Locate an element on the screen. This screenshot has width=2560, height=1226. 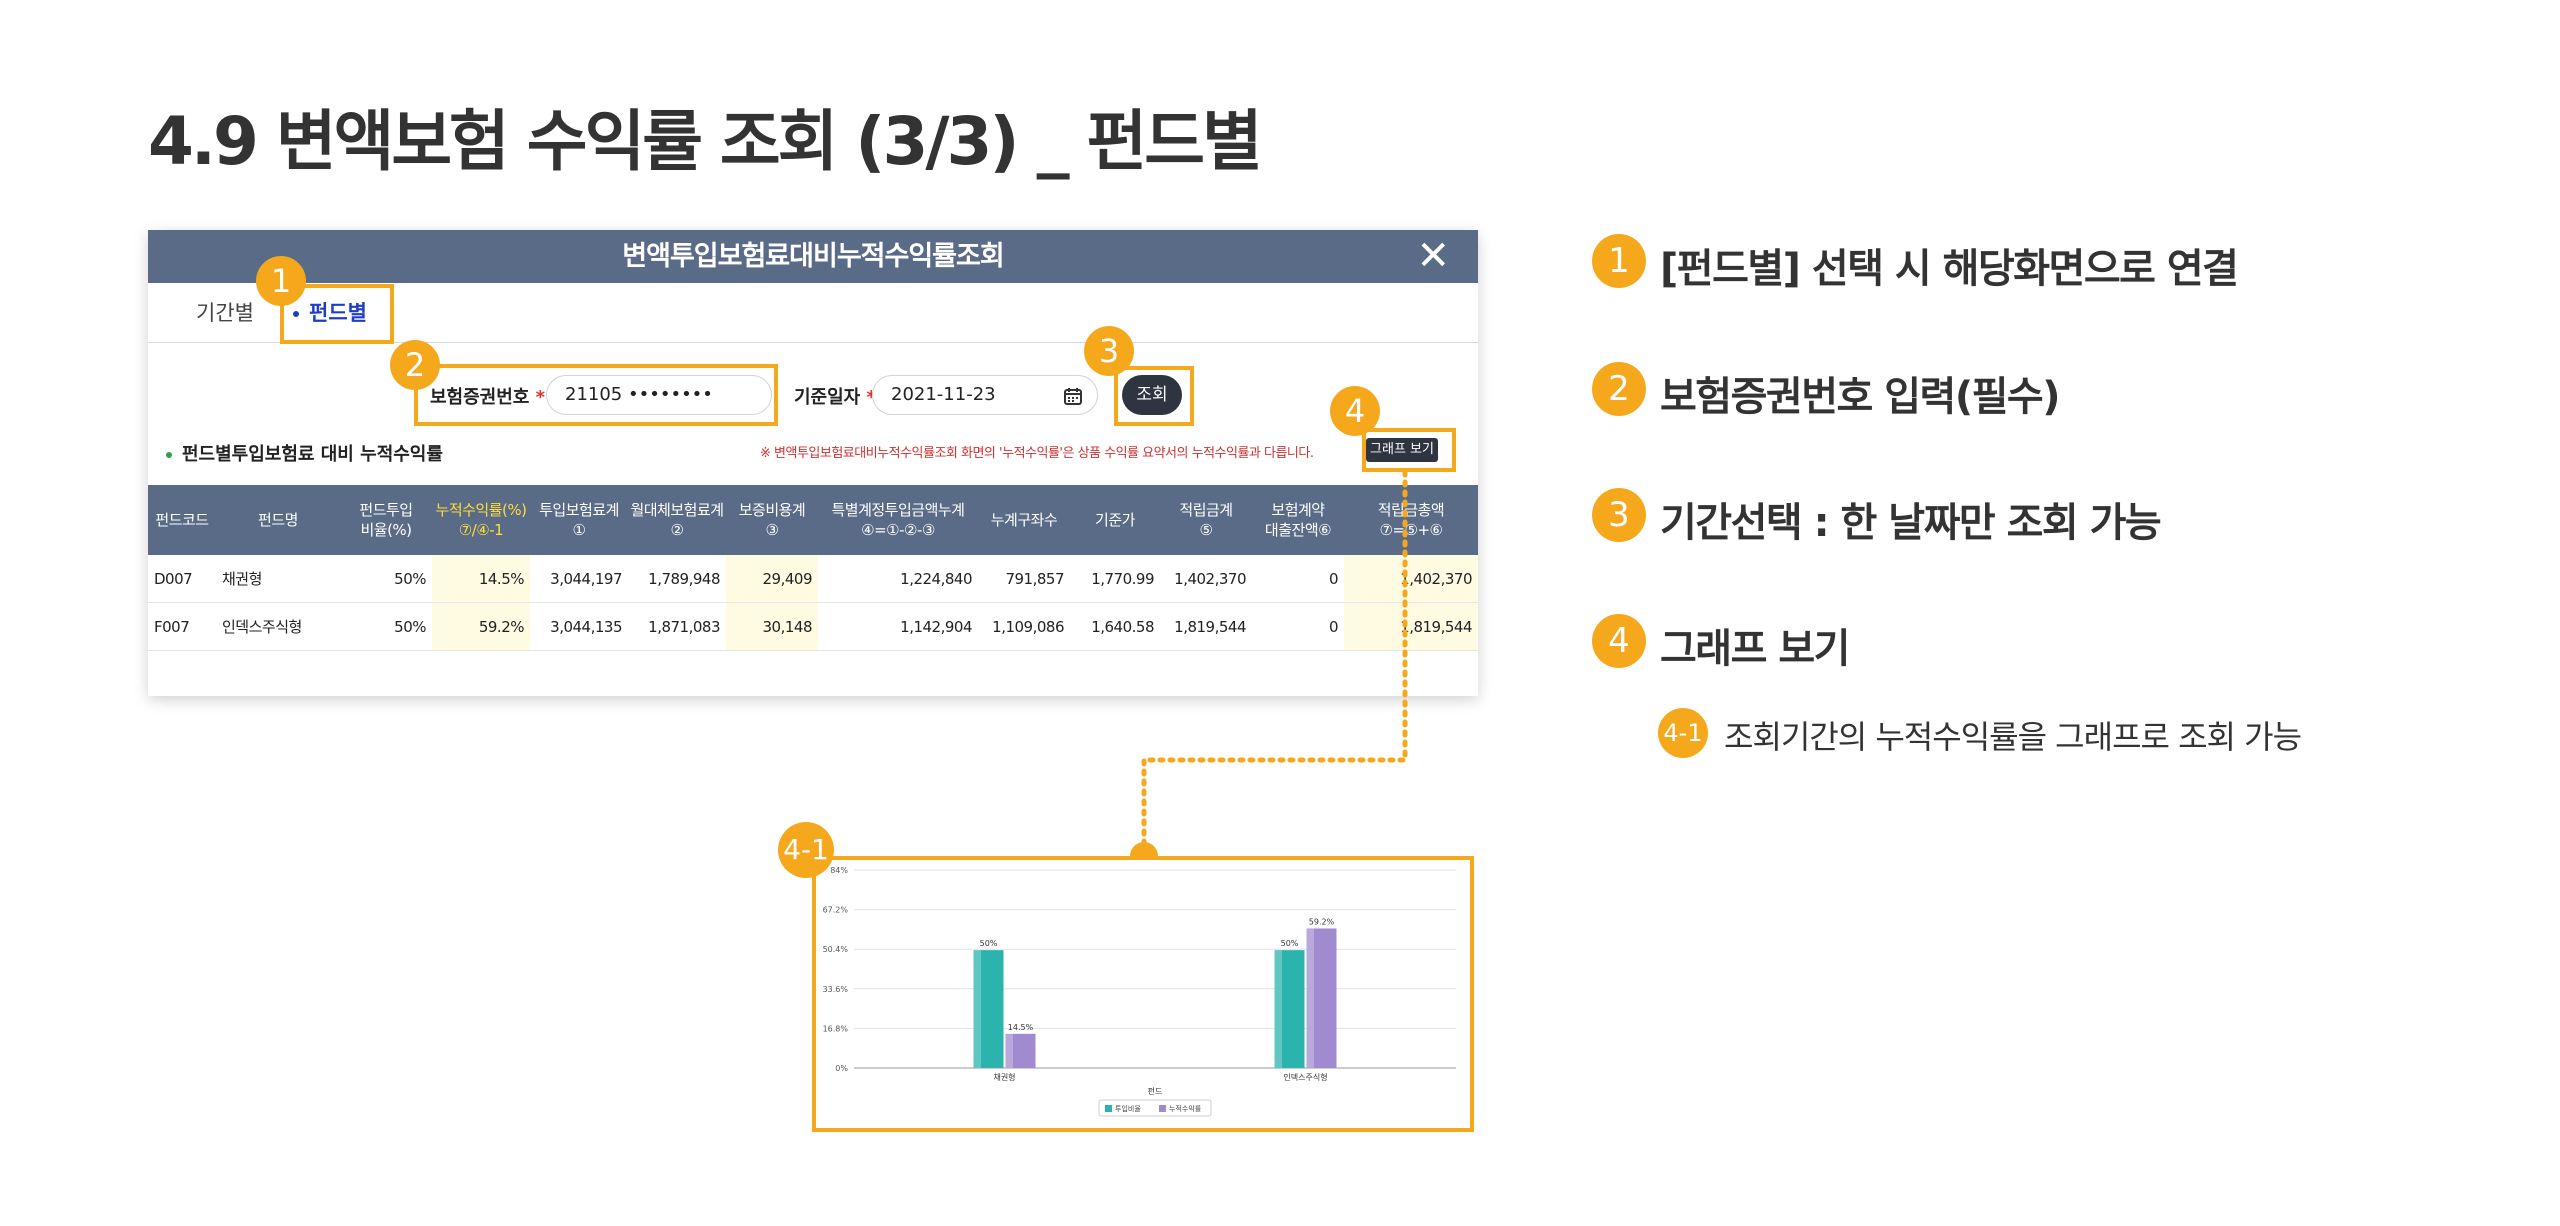
x-tick-label: 인덱스주식형 is located at coordinates (1305, 1077).